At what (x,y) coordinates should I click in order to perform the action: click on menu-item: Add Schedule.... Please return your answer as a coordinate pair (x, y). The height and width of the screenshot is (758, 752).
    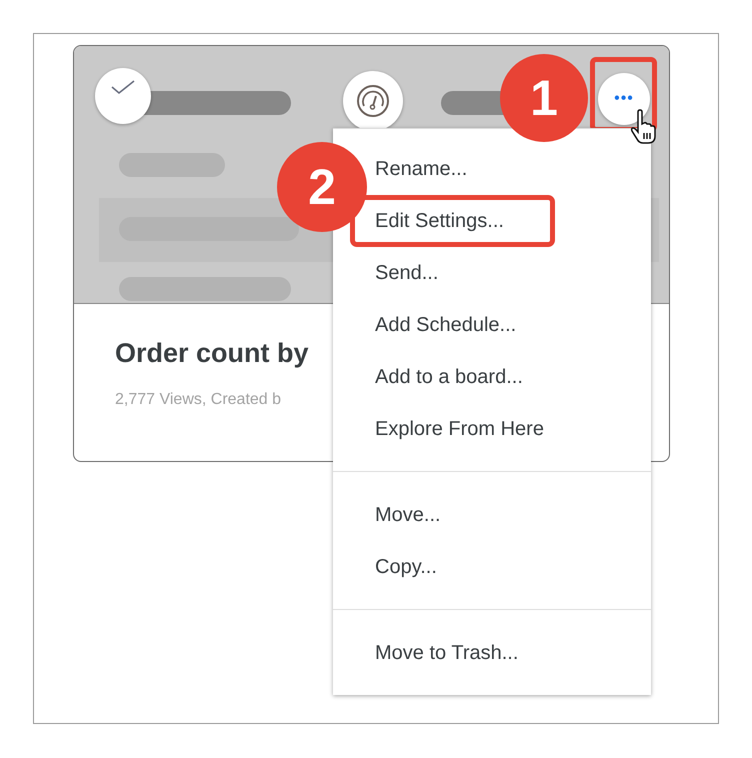
    Looking at the image, I should click on (445, 325).